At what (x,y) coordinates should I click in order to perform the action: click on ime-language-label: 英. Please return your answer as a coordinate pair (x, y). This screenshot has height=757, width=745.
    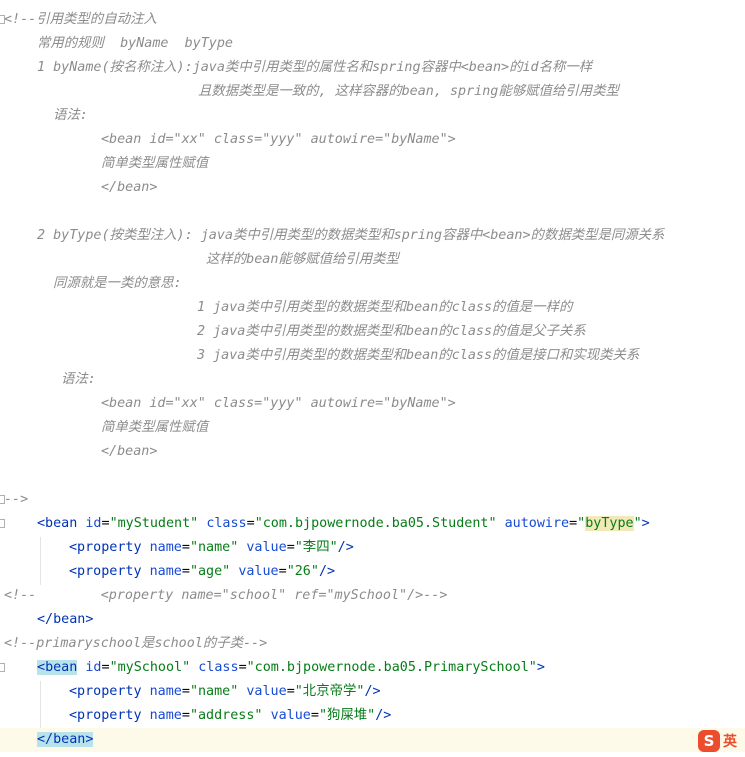
    Looking at the image, I should click on (730, 742).